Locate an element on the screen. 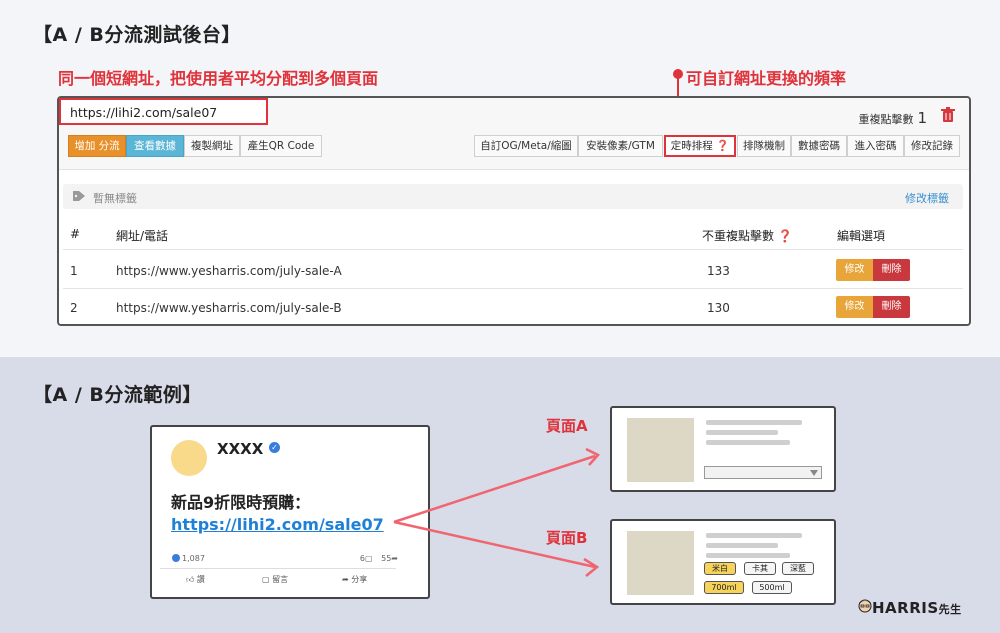 The width and height of the screenshot is (1000, 633). row-clicks: 130 is located at coordinates (718, 308).